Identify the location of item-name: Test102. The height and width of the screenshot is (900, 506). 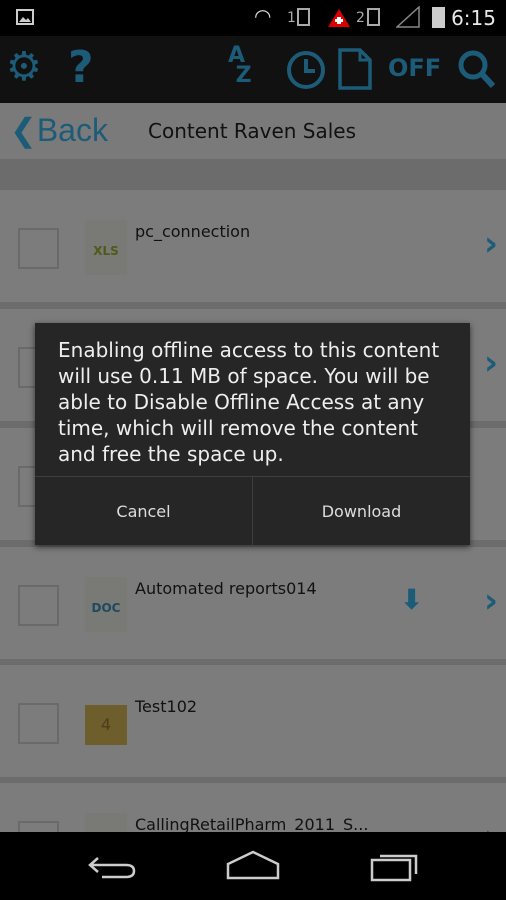
(166, 706).